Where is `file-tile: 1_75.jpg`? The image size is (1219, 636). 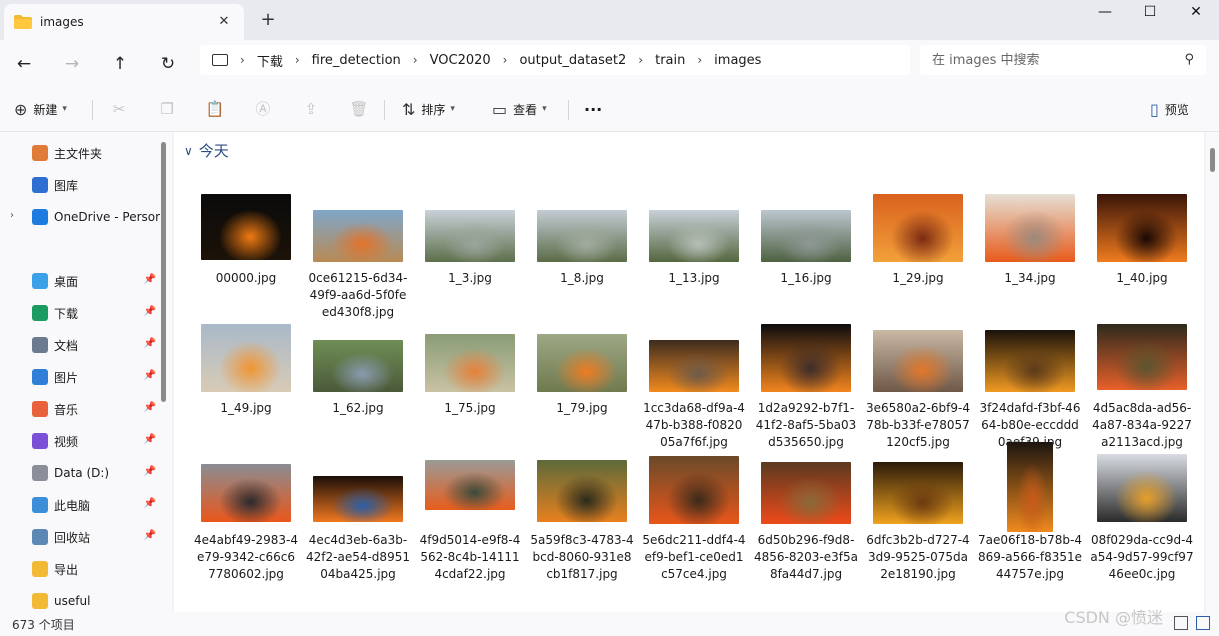 file-tile: 1_75.jpg is located at coordinates (470, 382).